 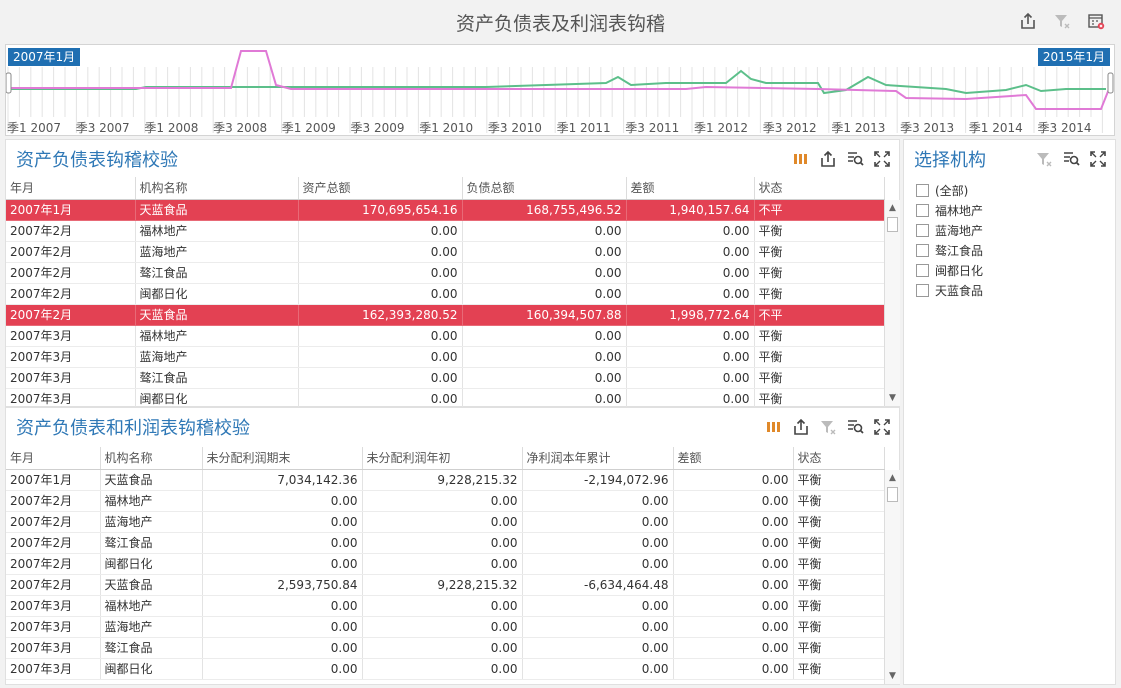 I want to click on filter-option: 蓝海地产, so click(x=949, y=230).